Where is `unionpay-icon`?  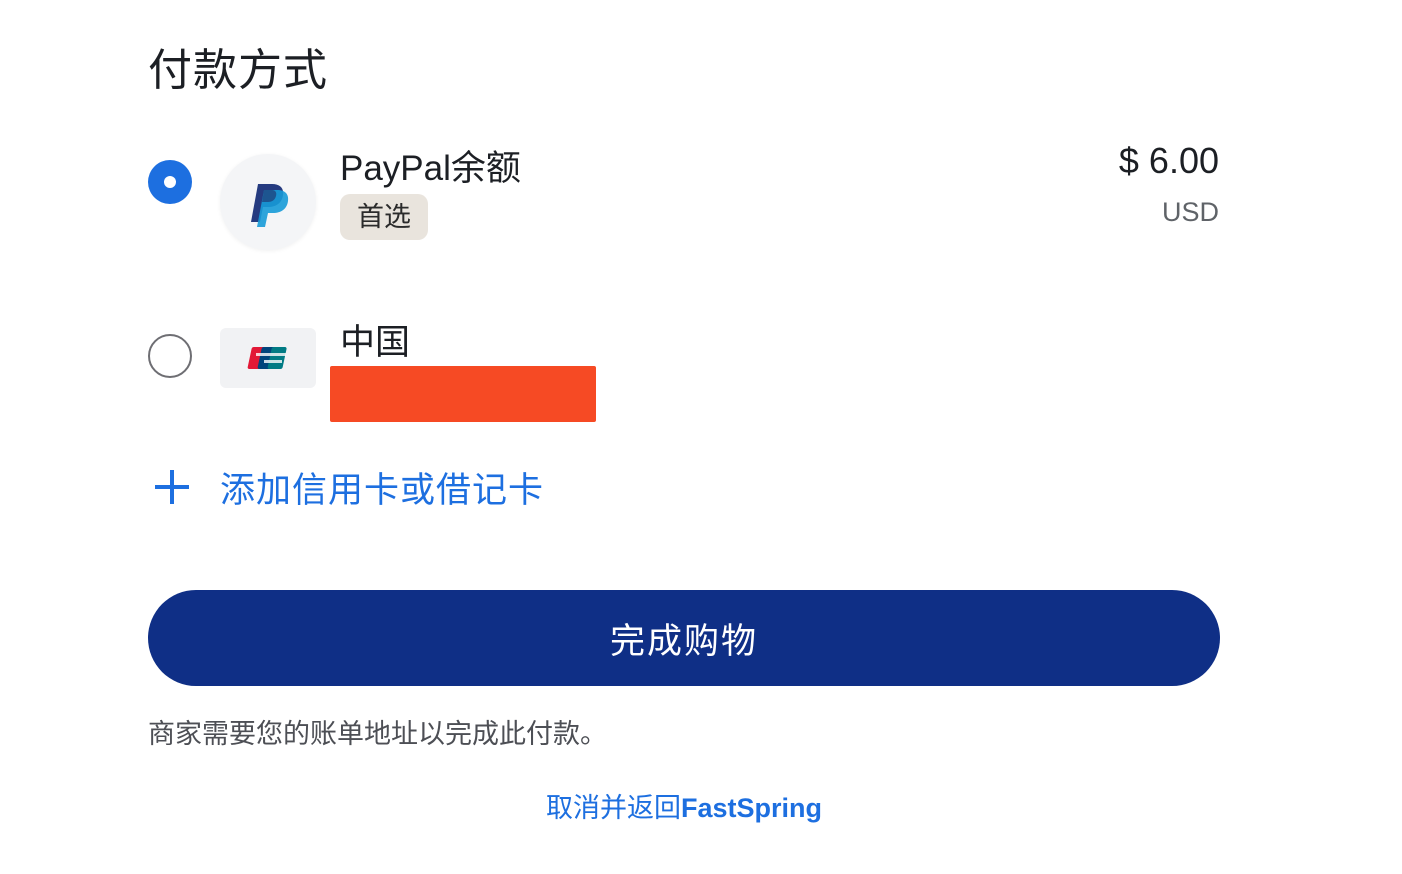
unionpay-icon is located at coordinates (267, 358).